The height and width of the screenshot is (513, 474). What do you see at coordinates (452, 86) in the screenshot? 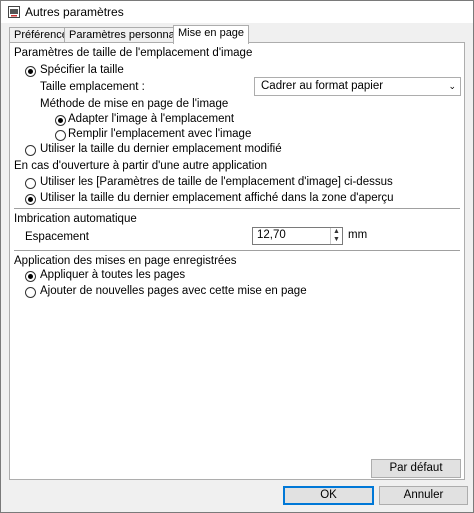
I see `chevron-down-icon: ⌄` at bounding box center [452, 86].